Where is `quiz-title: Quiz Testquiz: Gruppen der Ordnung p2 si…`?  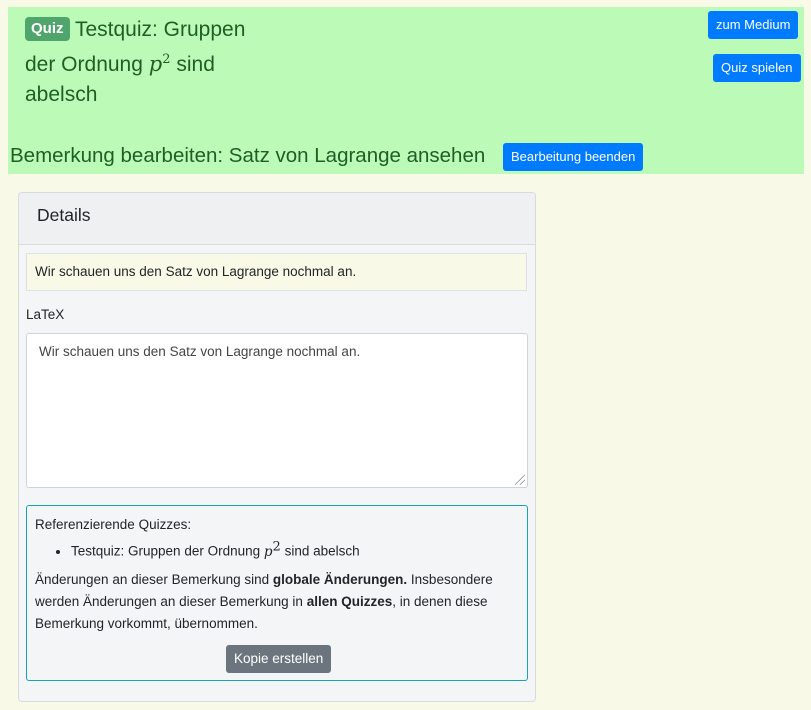 quiz-title: Quiz Testquiz: Gruppen der Ordnung p2 si… is located at coordinates (145, 62).